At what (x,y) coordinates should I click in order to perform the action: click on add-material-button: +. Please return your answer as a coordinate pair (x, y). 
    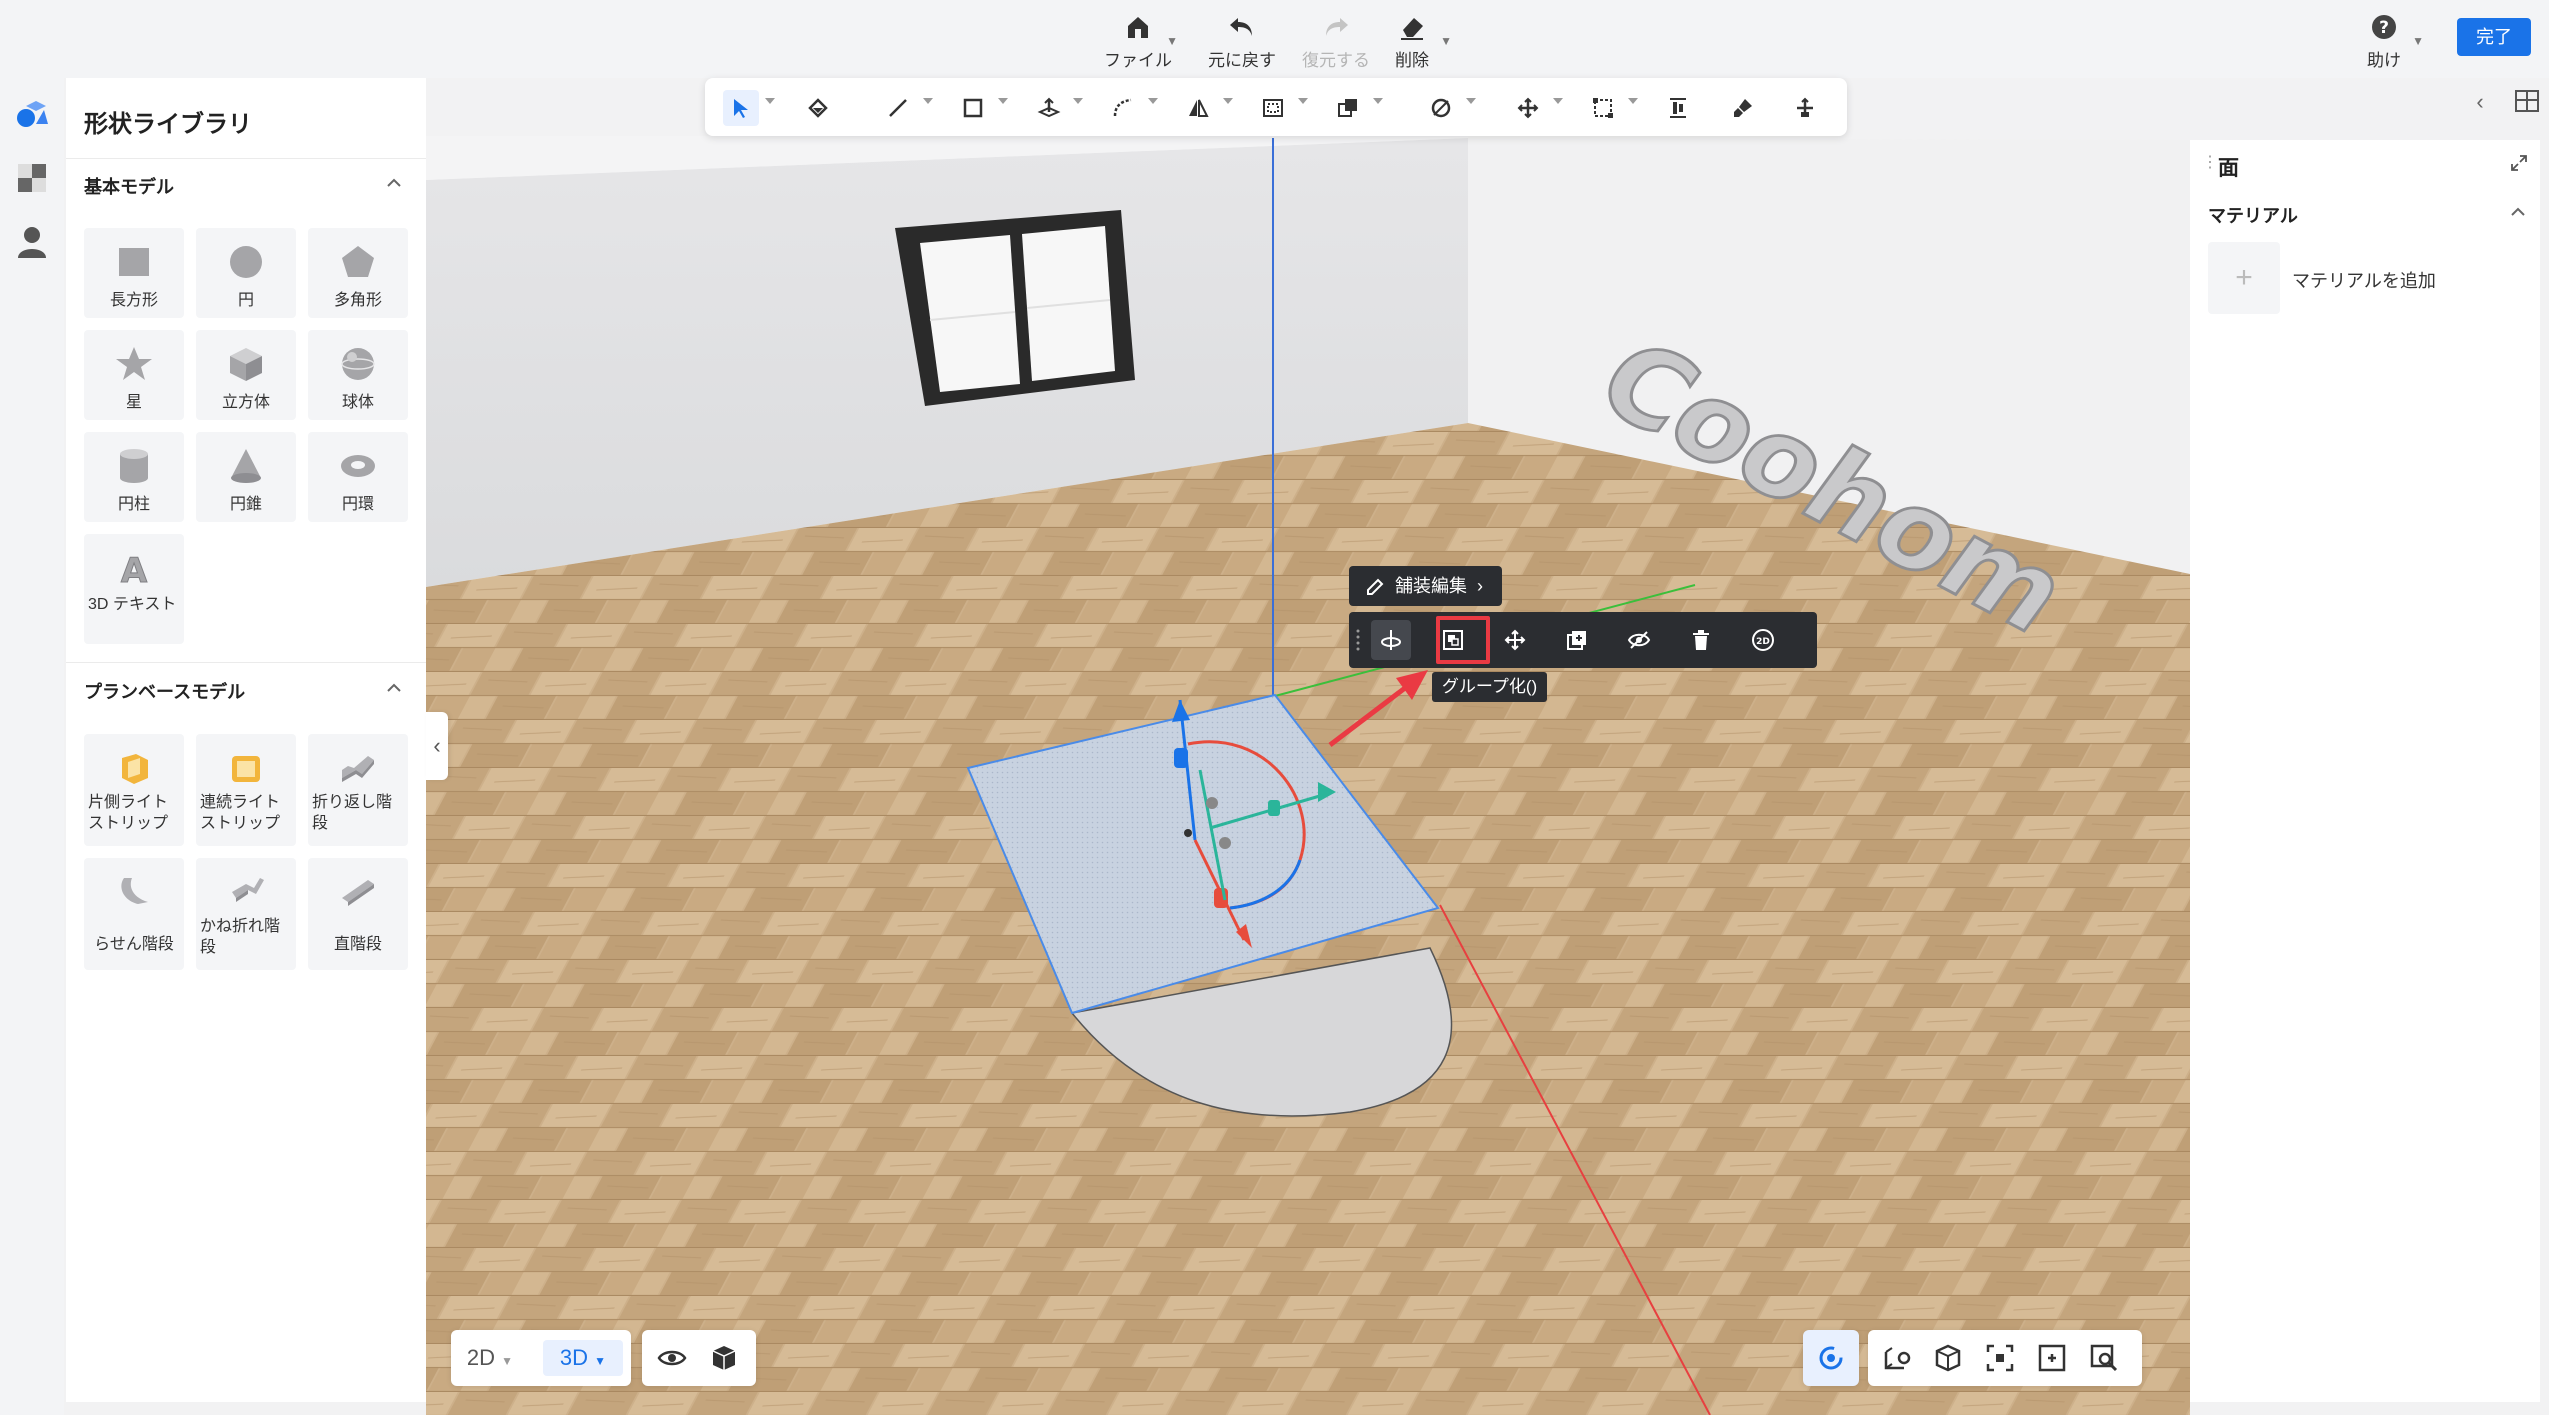
    Looking at the image, I should click on (2244, 278).